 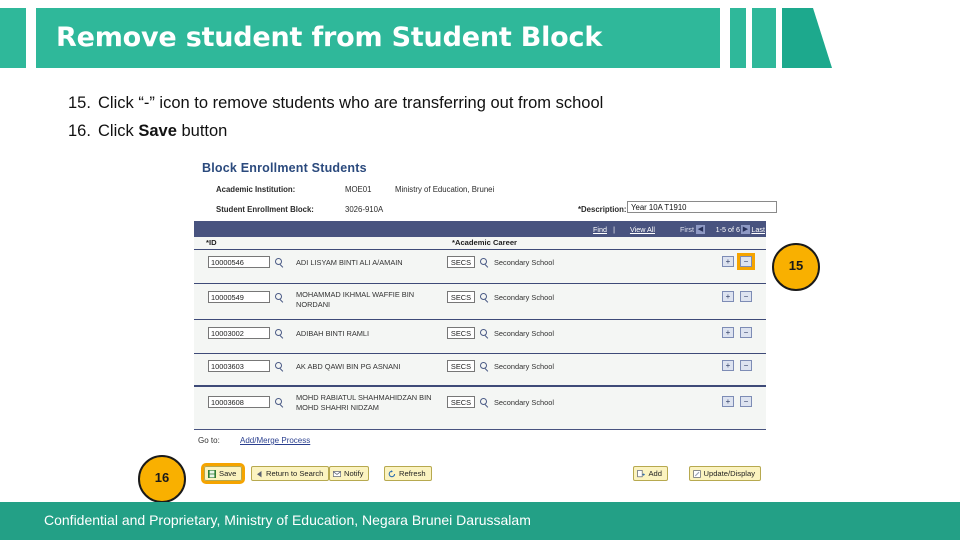 What do you see at coordinates (329, 37) in the screenshot?
I see `page-title: Remove student from Student Block` at bounding box center [329, 37].